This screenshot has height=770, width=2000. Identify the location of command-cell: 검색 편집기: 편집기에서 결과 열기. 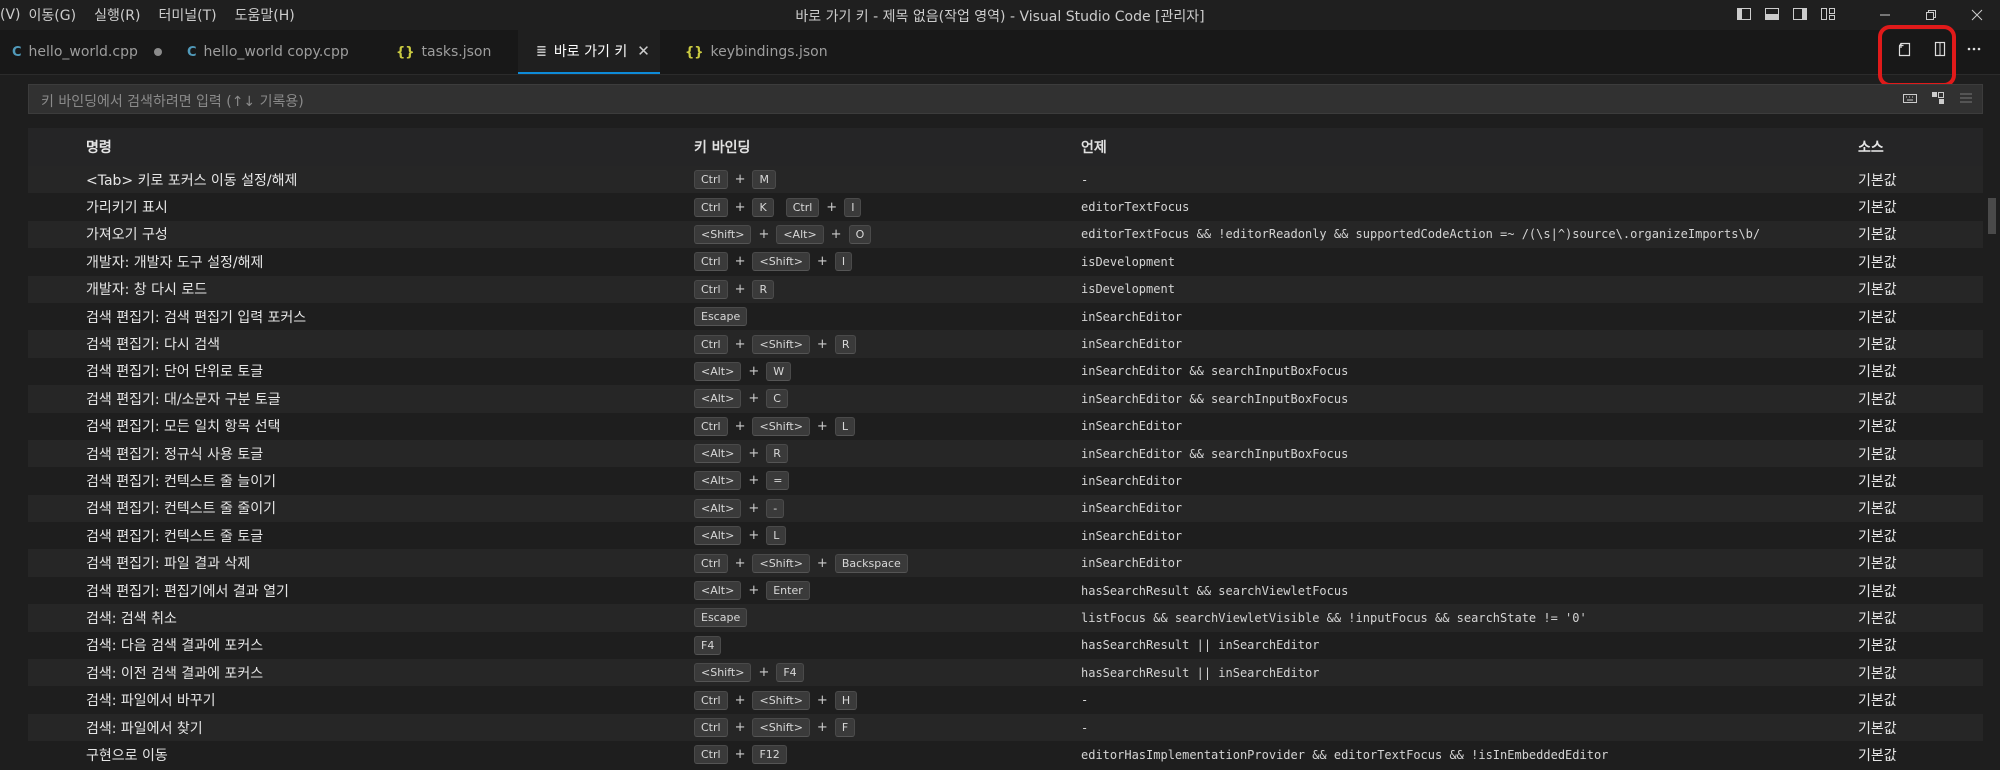
(187, 591).